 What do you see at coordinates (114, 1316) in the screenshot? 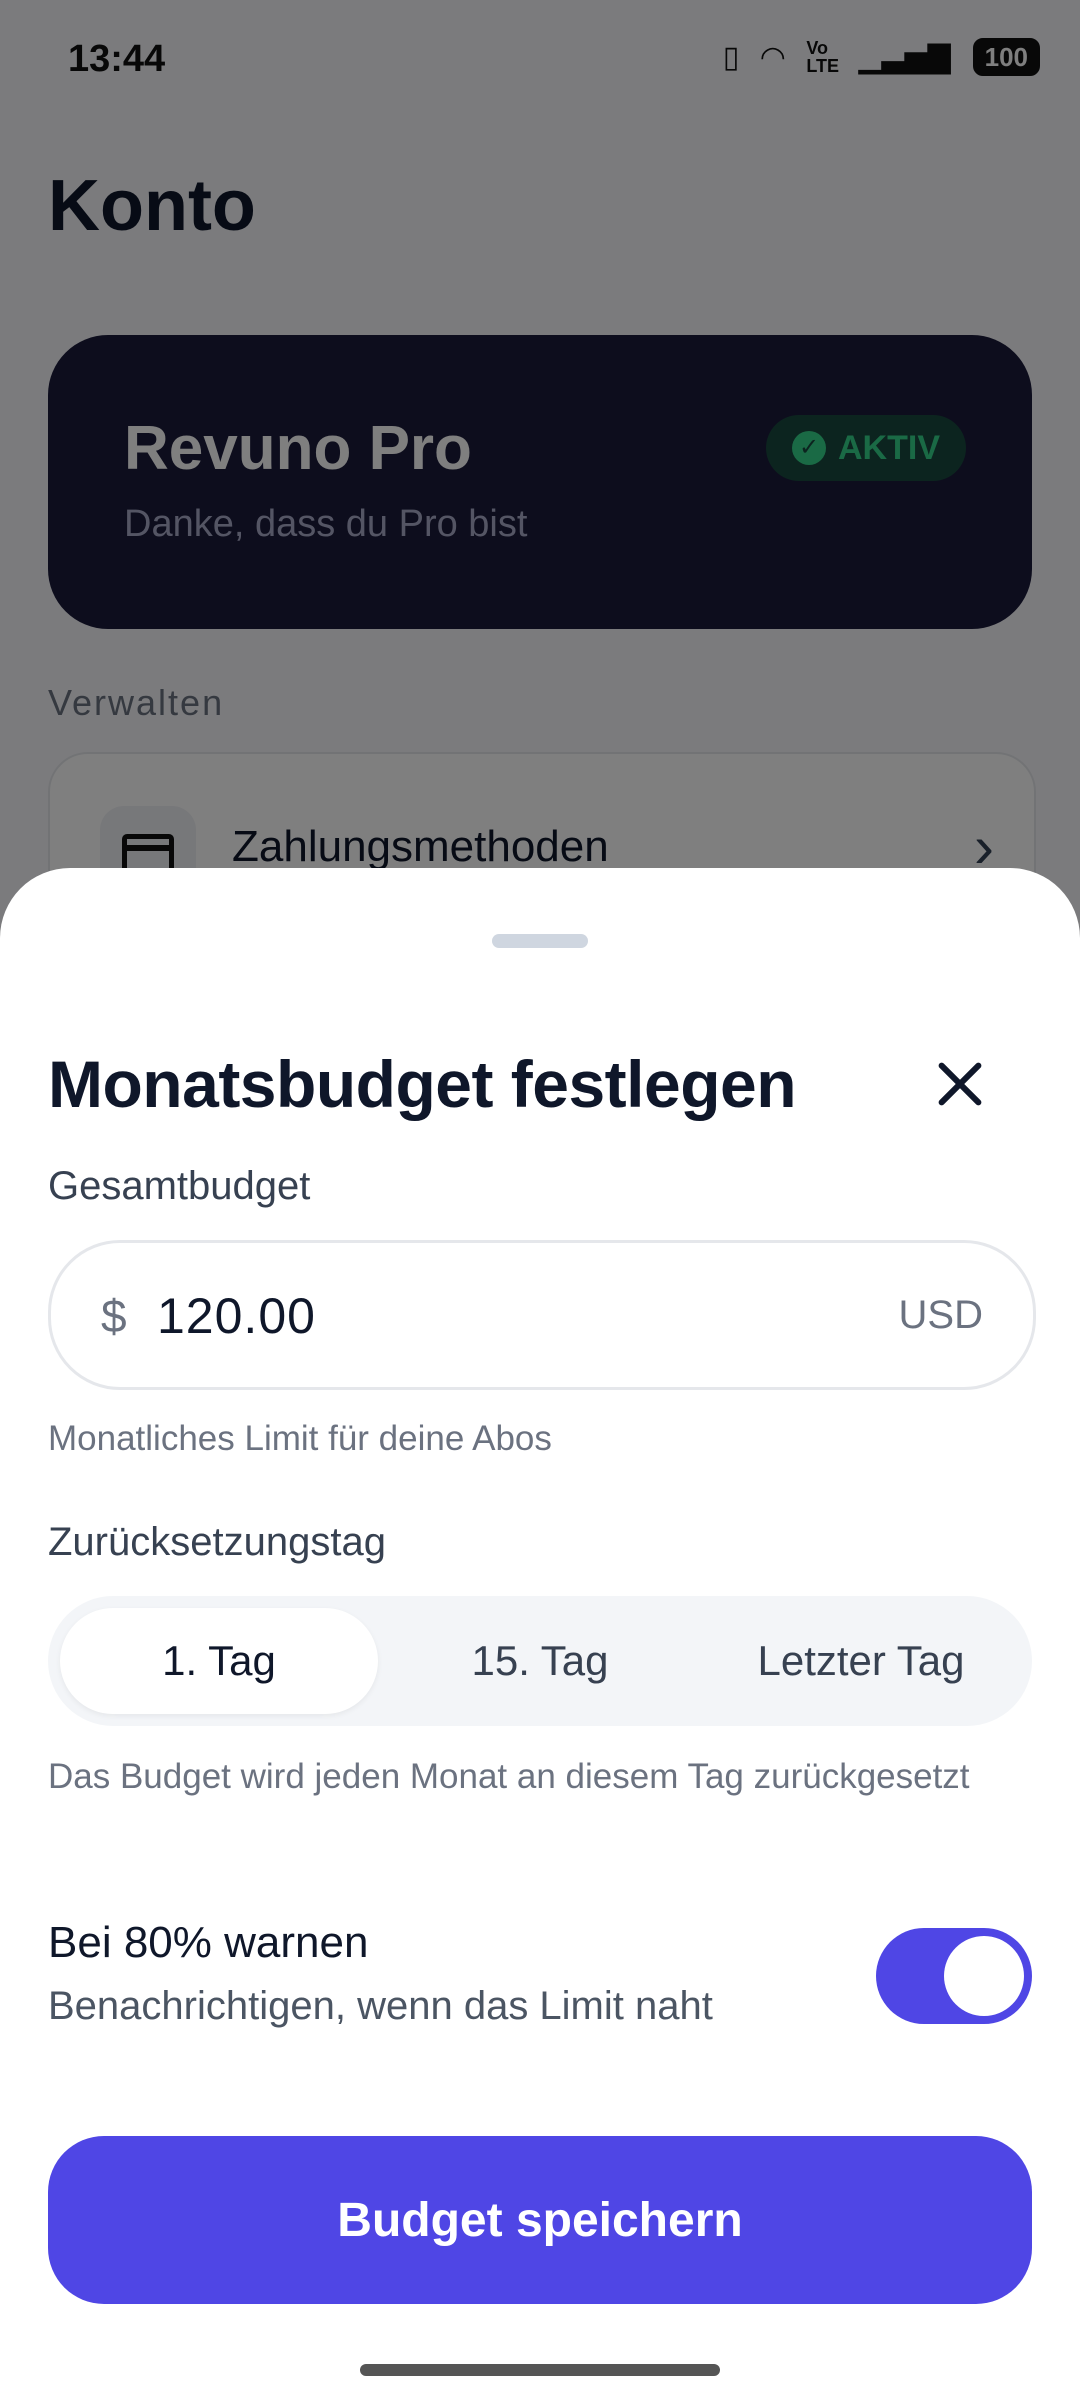
I see `currency-symbol: $` at bounding box center [114, 1316].